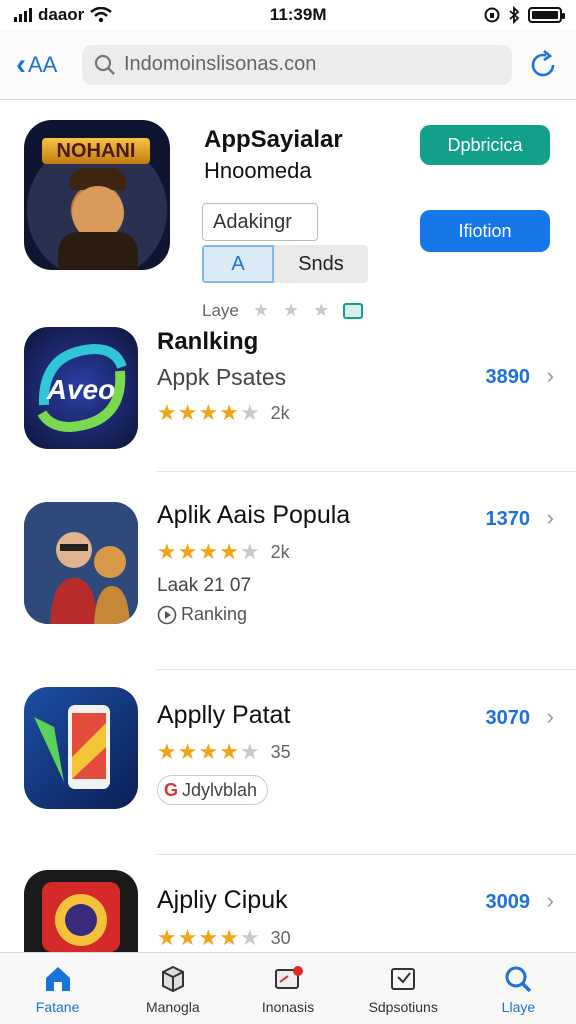  Describe the element at coordinates (238, 264) in the screenshot. I see `segment-a: A` at that location.